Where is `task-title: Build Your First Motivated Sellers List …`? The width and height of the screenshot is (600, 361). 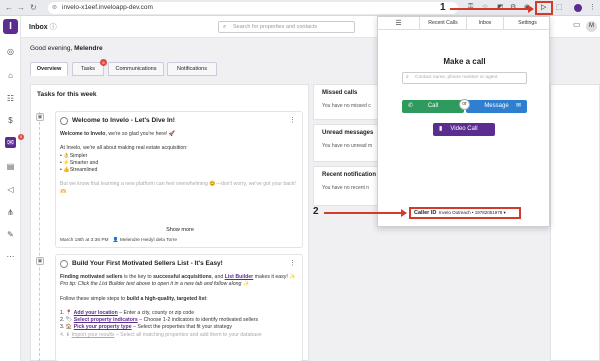 task-title: Build Your First Motivated Sellers List … is located at coordinates (147, 263).